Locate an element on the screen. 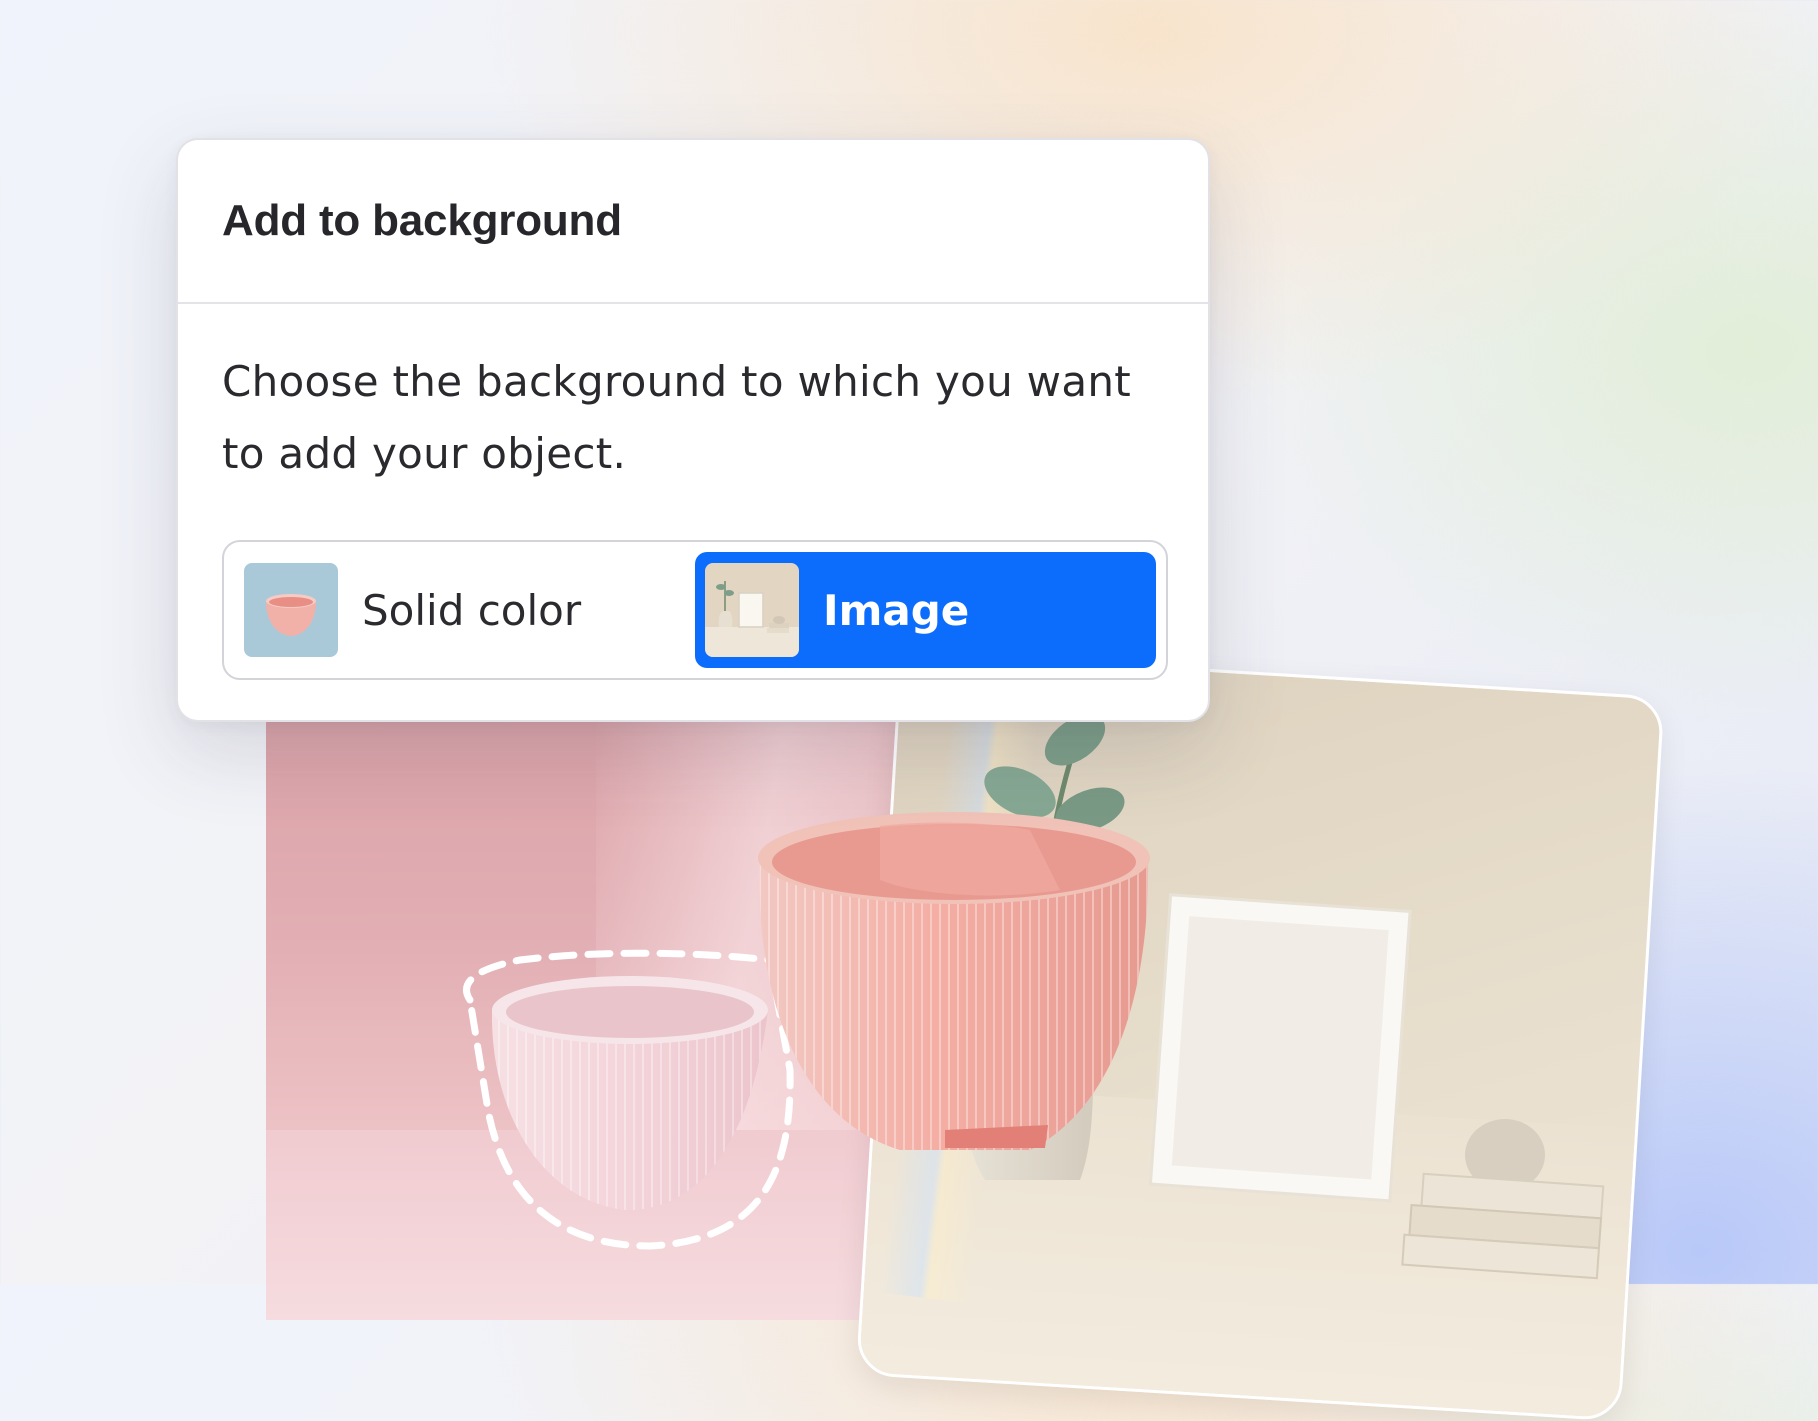 The width and height of the screenshot is (1818, 1421). dialog-title: Add to background is located at coordinates (422, 220).